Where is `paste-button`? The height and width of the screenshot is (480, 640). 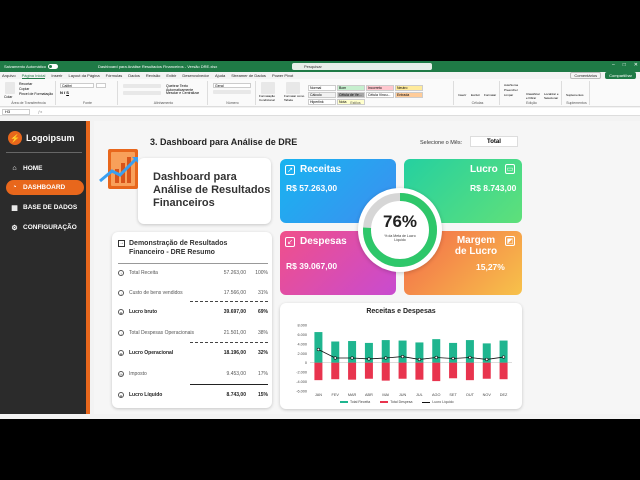
paste-button is located at coordinates (10, 88).